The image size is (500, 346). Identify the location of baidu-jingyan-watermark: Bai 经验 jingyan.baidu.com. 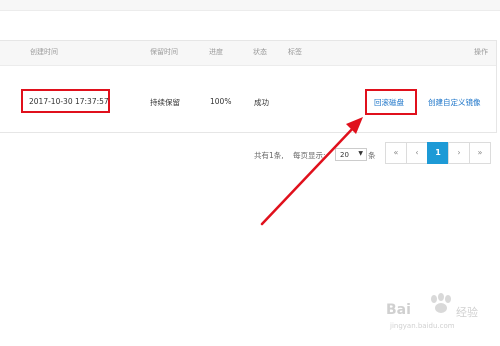
(441, 314).